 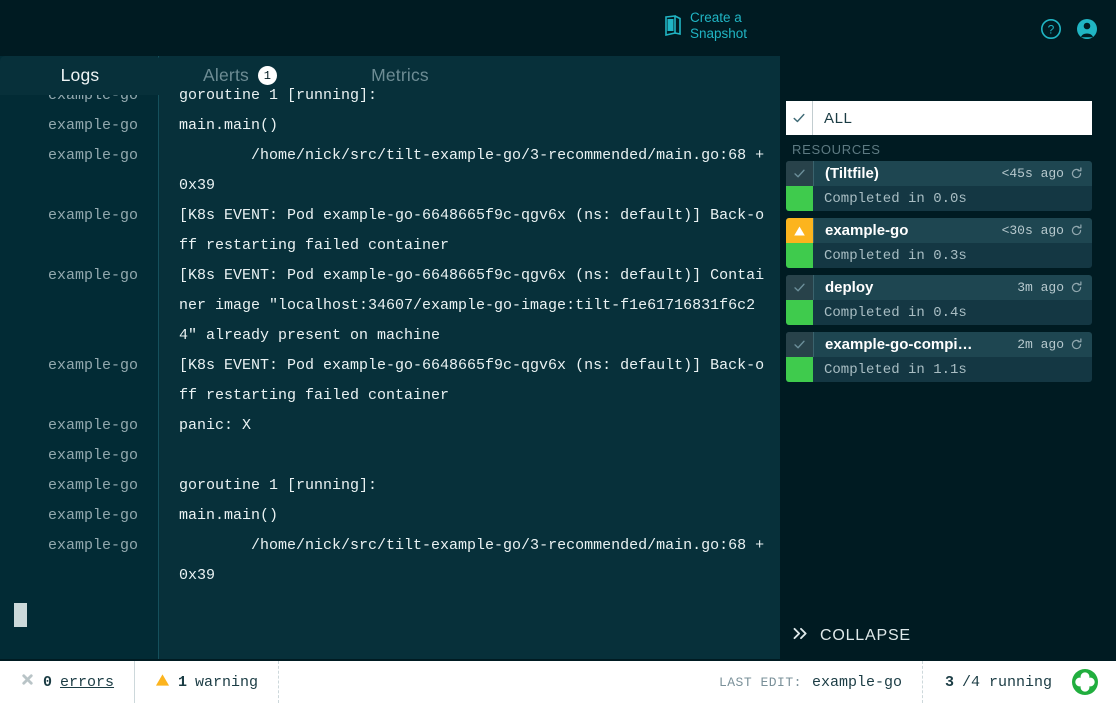 I want to click on errors-link: errors, so click(x=87, y=682).